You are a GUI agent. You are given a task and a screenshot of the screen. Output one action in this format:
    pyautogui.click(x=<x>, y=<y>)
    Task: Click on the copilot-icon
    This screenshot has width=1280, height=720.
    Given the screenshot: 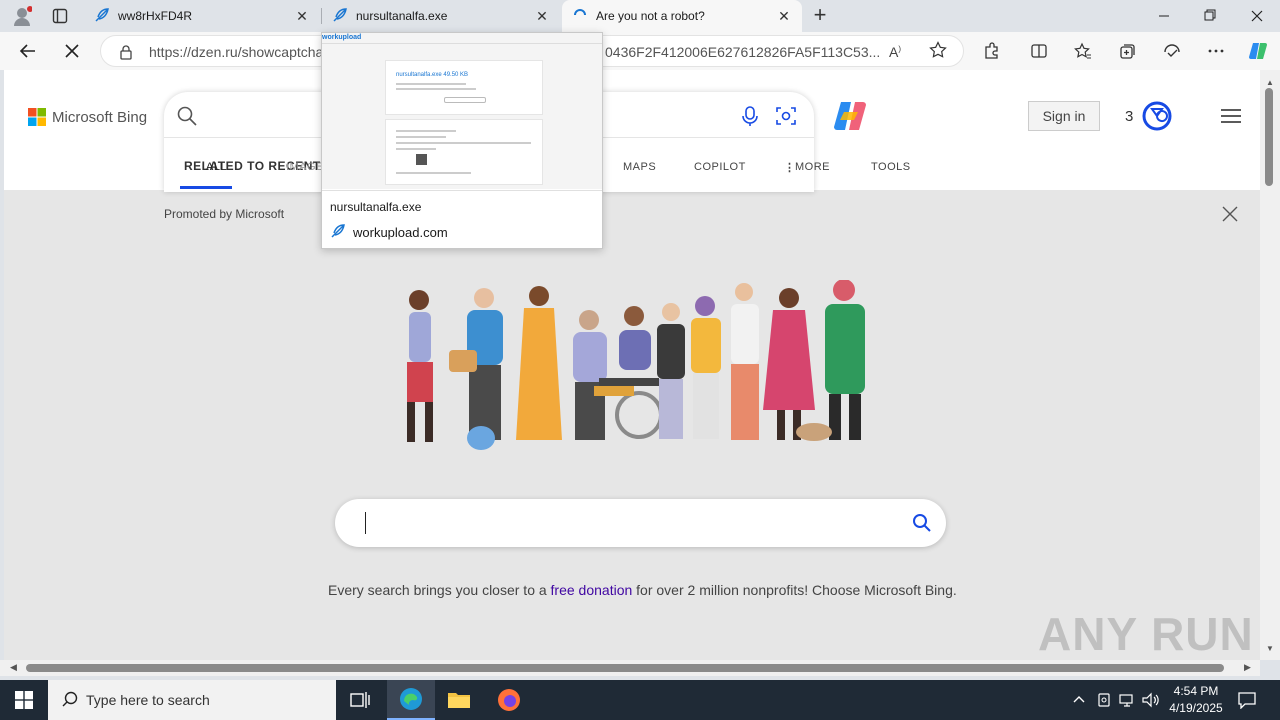 What is the action you would take?
    pyautogui.click(x=1258, y=51)
    